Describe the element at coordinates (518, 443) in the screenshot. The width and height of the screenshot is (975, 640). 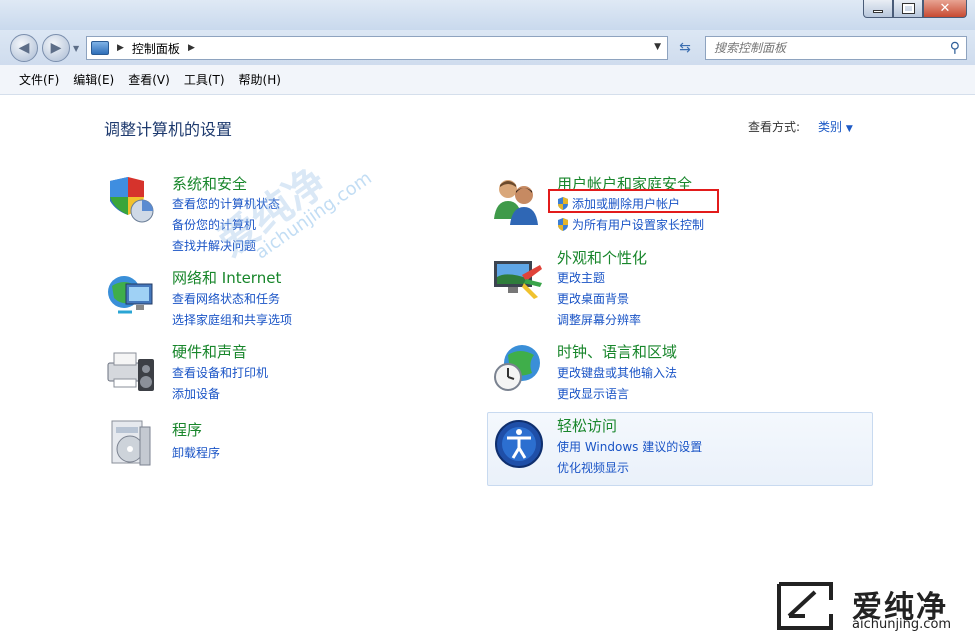
I see `ease-of-access-icon` at that location.